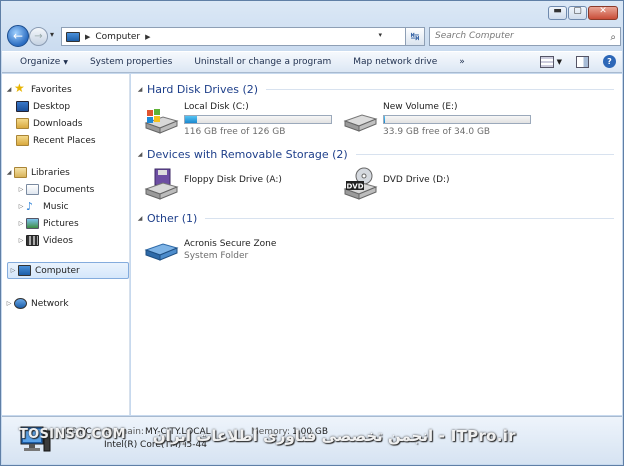 This screenshot has width=624, height=466. I want to click on recent-pages-dropdown-icon: ▾, so click(52, 34).